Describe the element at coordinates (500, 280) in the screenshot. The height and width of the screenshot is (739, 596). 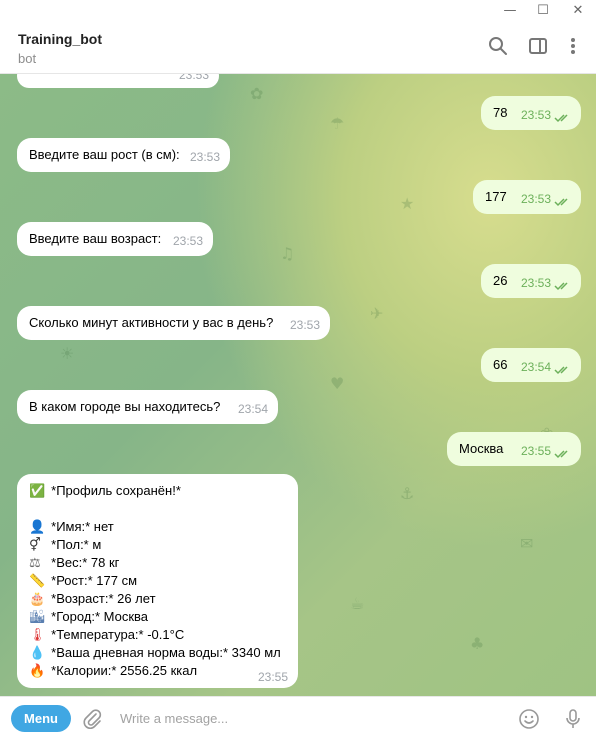
I see `message-text: 26` at that location.